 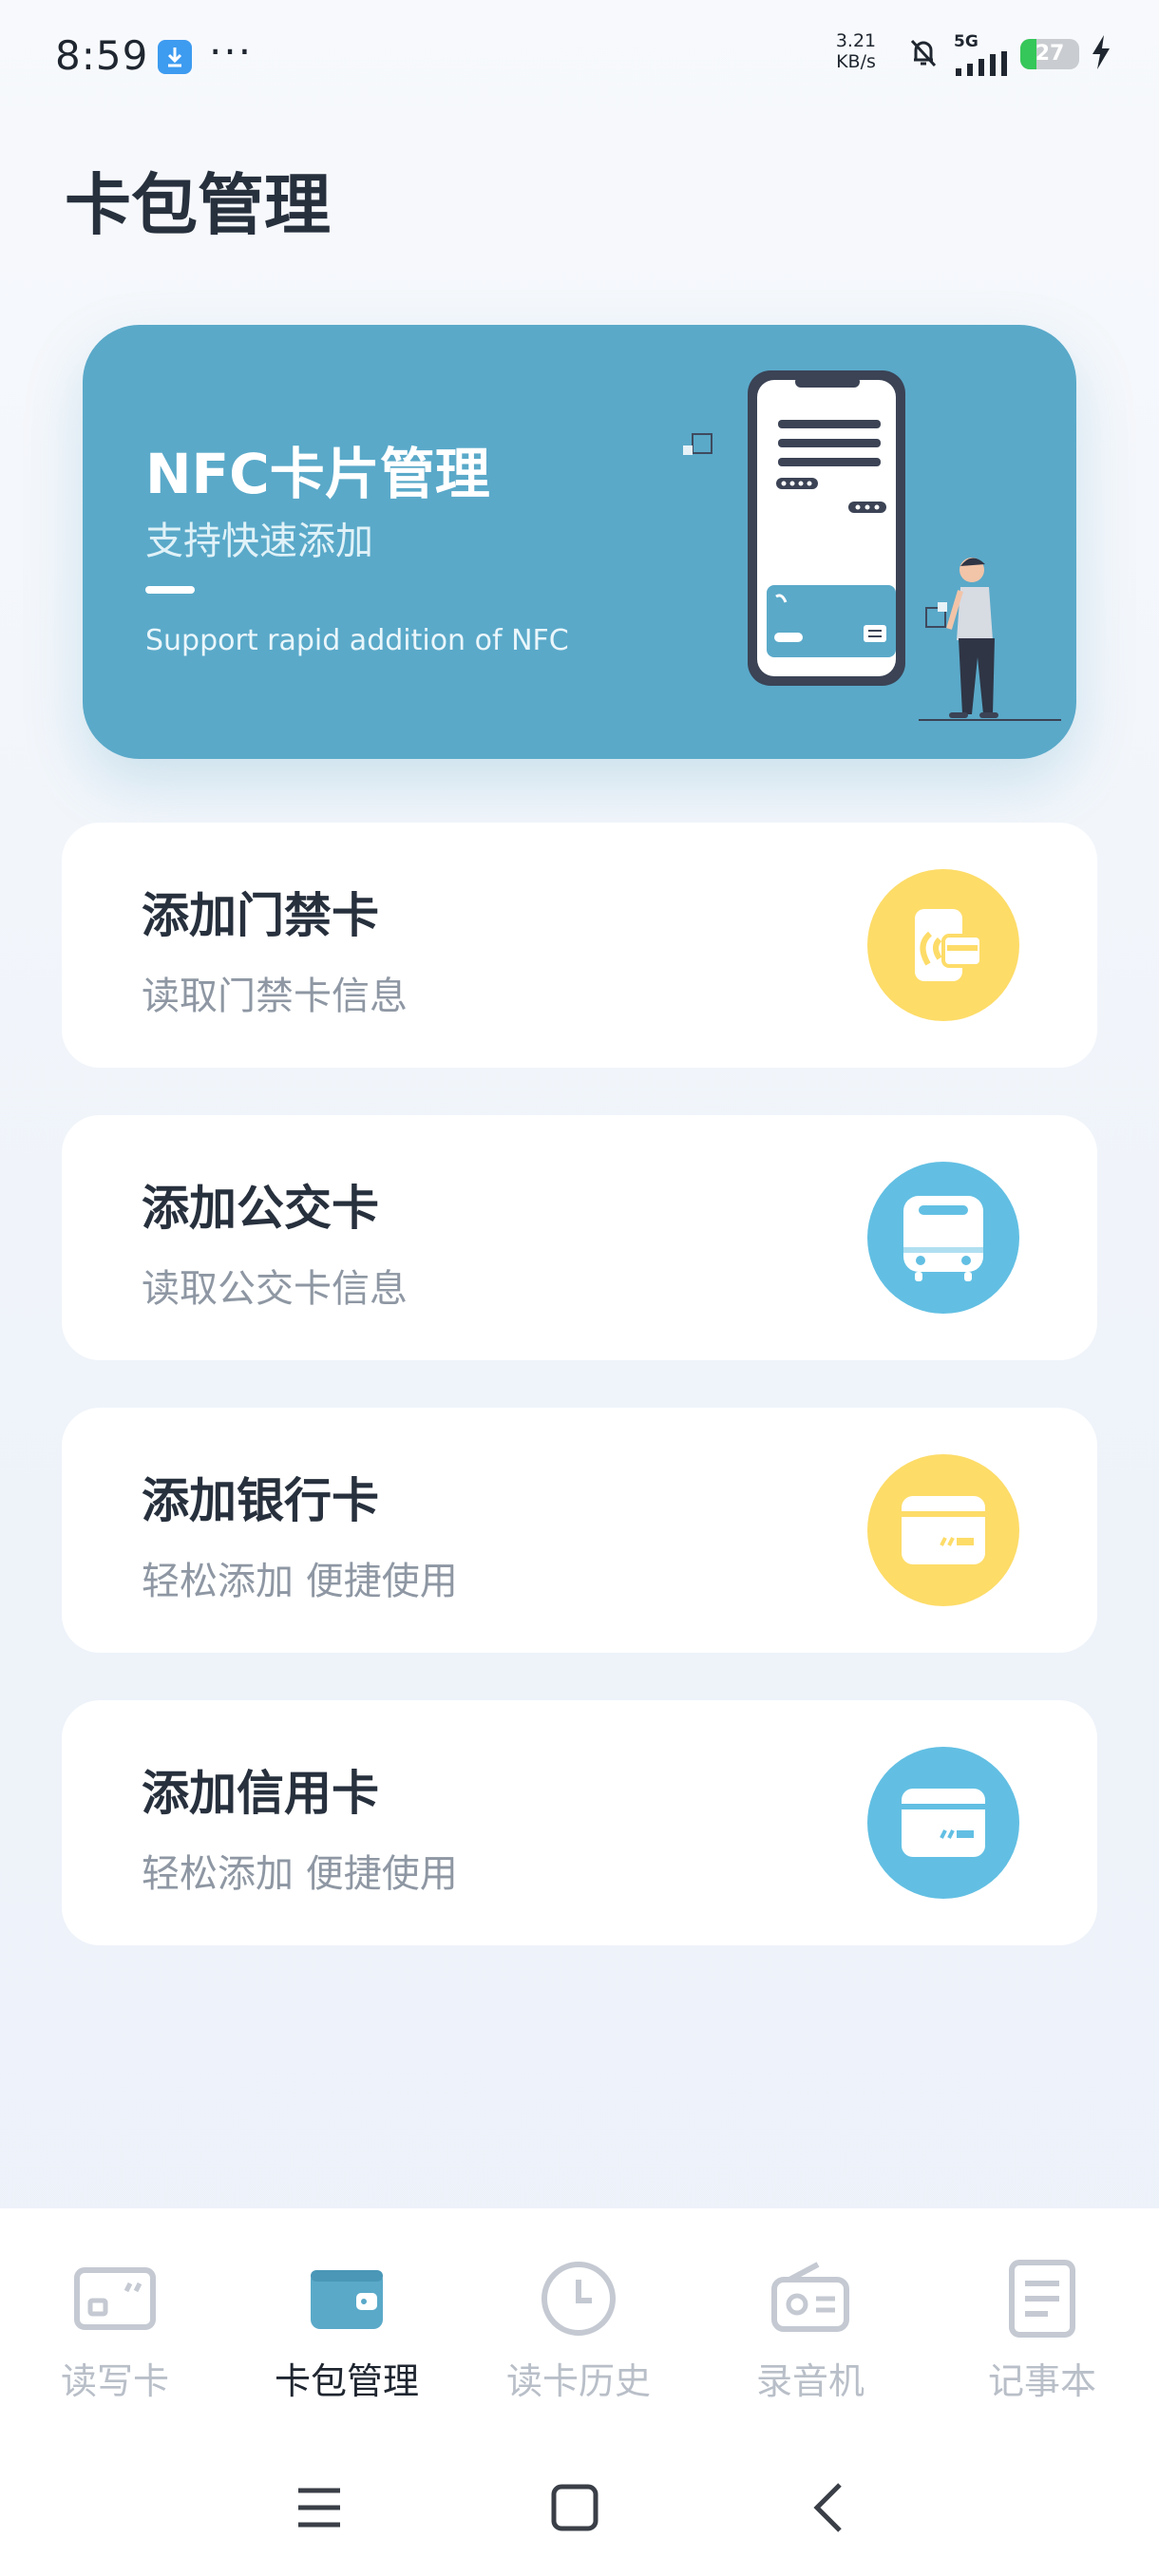 What do you see at coordinates (260, 1500) in the screenshot?
I see `card-title: 添加银行卡` at bounding box center [260, 1500].